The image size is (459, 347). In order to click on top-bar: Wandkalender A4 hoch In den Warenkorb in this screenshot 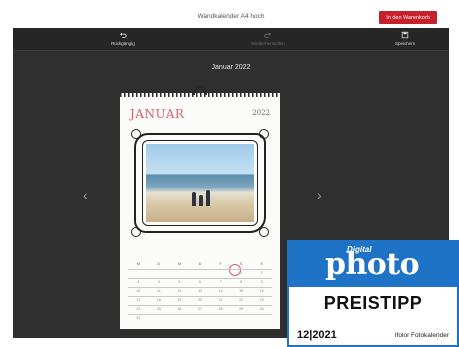, I will do `click(231, 18)`.